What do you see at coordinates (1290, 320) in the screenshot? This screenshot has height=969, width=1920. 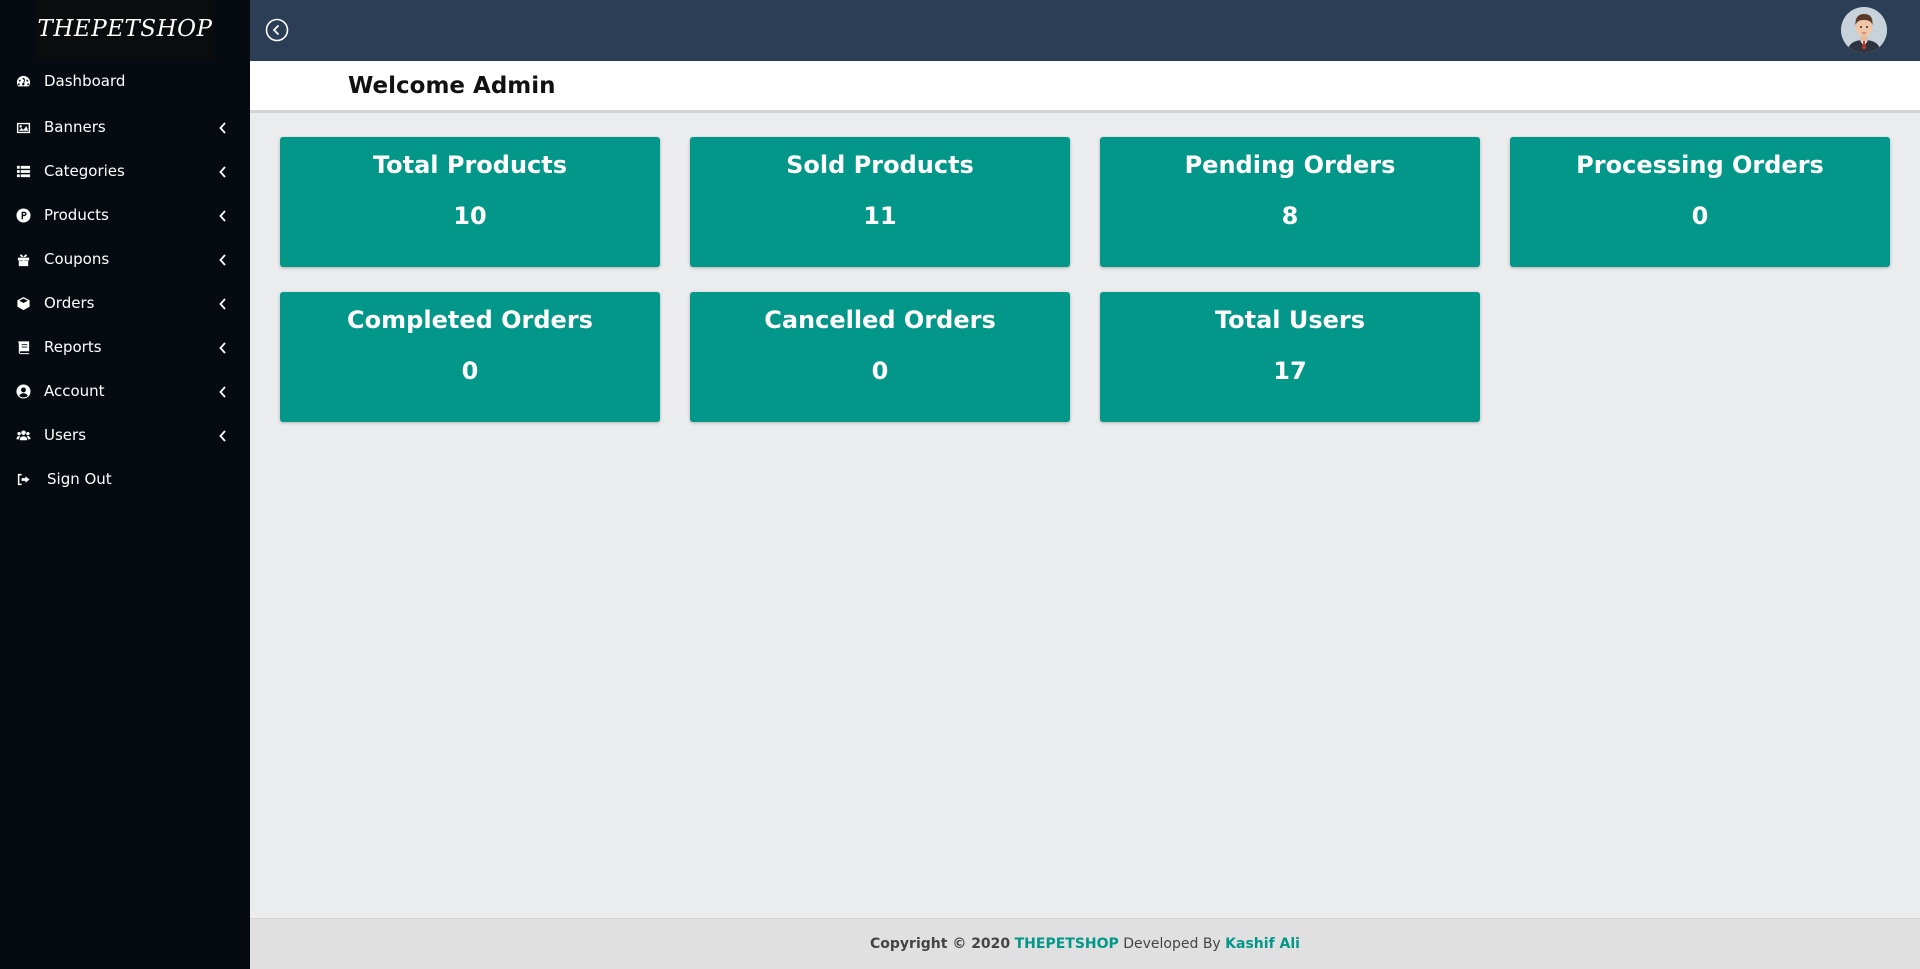 I see `stat-card-title: Total Users` at bounding box center [1290, 320].